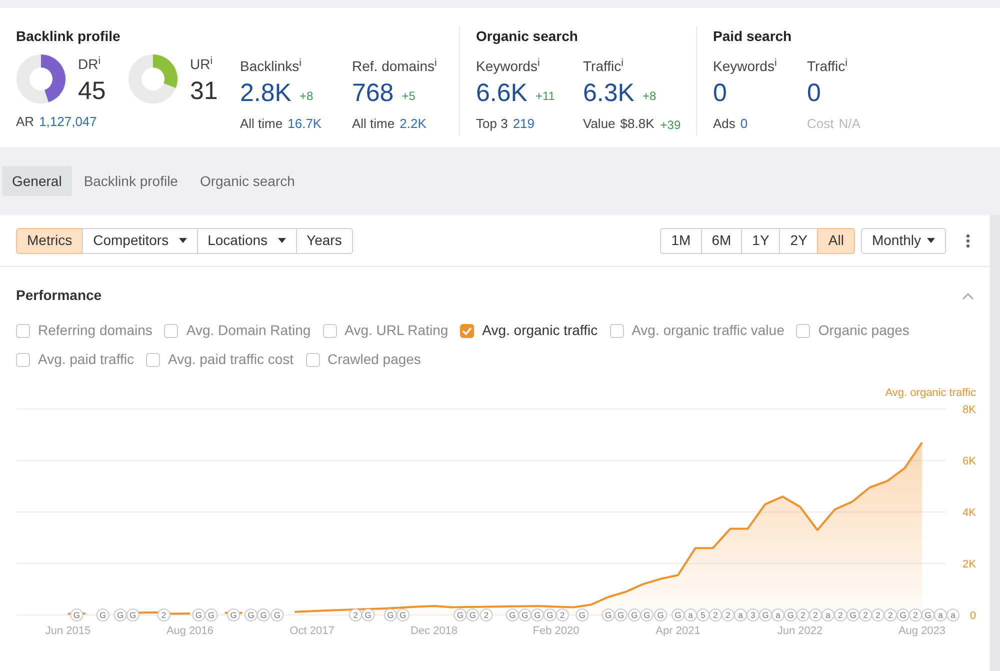 The image size is (1000, 671). Describe the element at coordinates (131, 181) in the screenshot. I see `tab: Backlink profile` at that location.